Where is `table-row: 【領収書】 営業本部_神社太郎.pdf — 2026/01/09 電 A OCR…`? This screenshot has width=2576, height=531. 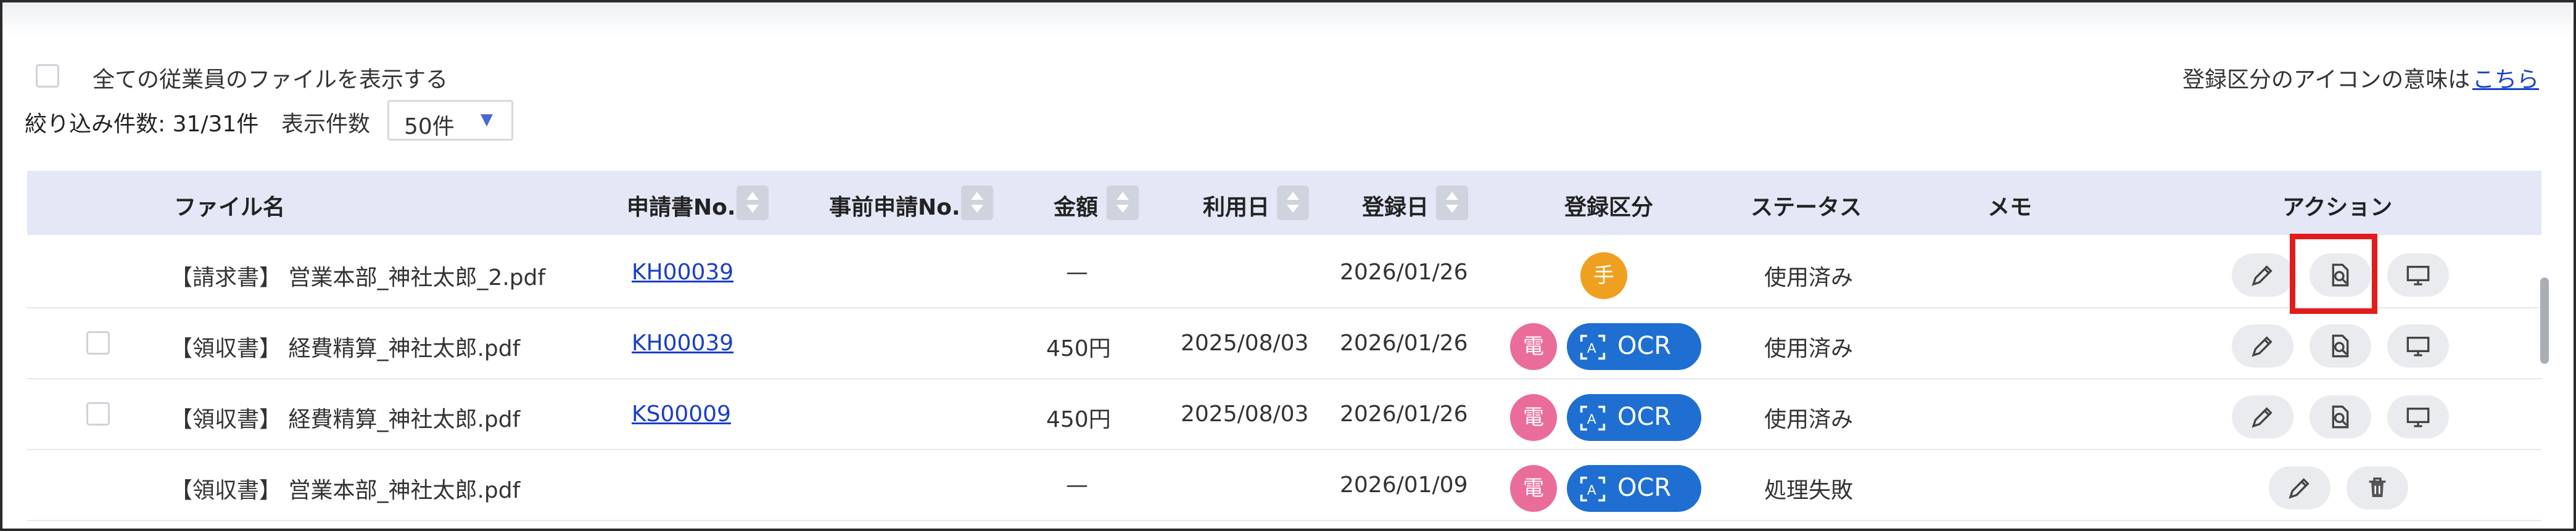
table-row: 【領収書】 営業本部_神社太郎.pdf — 2026/01/09 電 A OCR… is located at coordinates (1284, 486).